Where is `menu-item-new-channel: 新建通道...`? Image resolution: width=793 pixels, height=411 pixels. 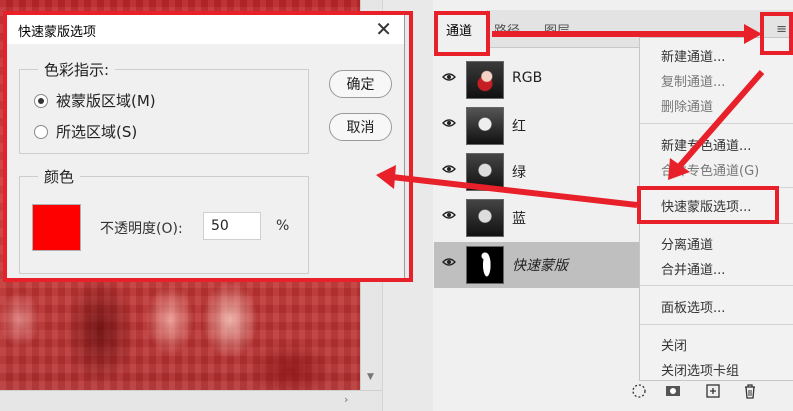
menu-item-new-channel: 新建通道... is located at coordinates (693, 55).